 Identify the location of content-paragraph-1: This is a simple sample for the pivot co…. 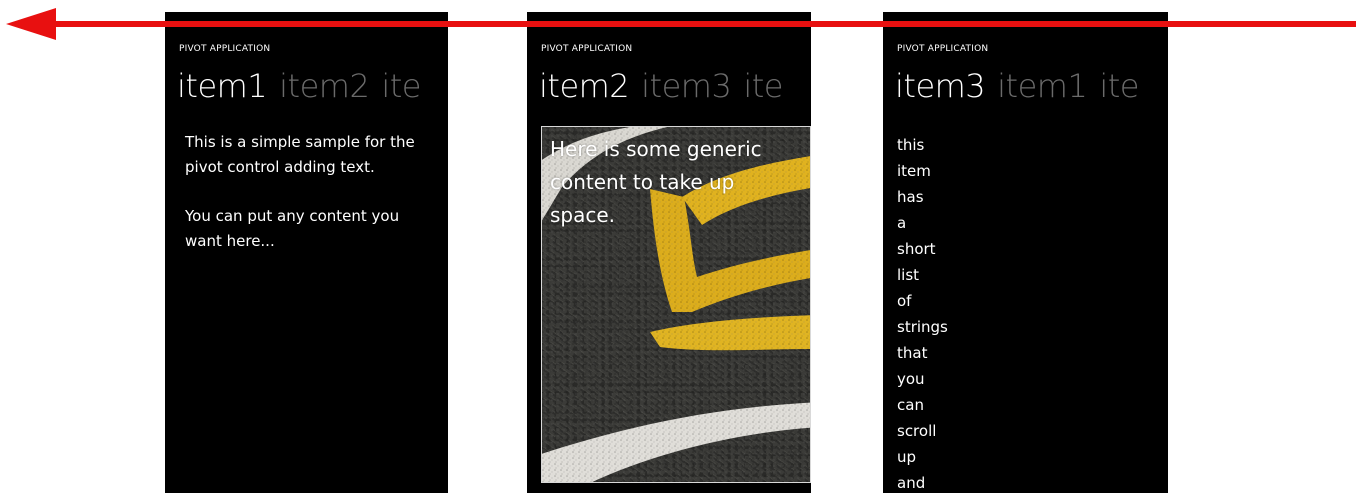
(300, 154).